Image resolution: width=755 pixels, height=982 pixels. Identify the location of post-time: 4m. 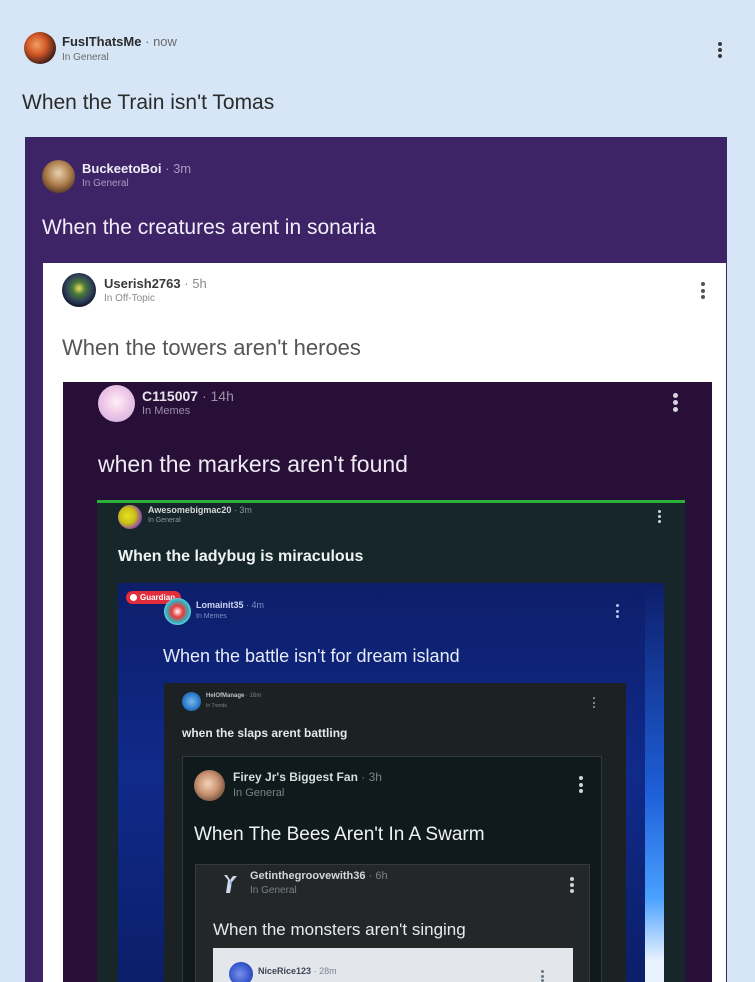
(258, 605).